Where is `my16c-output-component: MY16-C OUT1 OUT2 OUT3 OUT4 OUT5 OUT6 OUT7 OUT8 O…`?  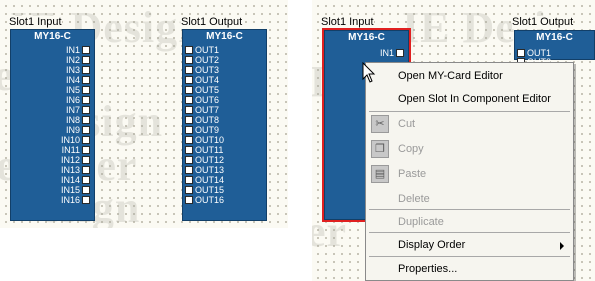 my16c-output-component: MY16-C OUT1 OUT2 OUT3 OUT4 OUT5 OUT6 OUT7 OUT8 O… is located at coordinates (224, 125).